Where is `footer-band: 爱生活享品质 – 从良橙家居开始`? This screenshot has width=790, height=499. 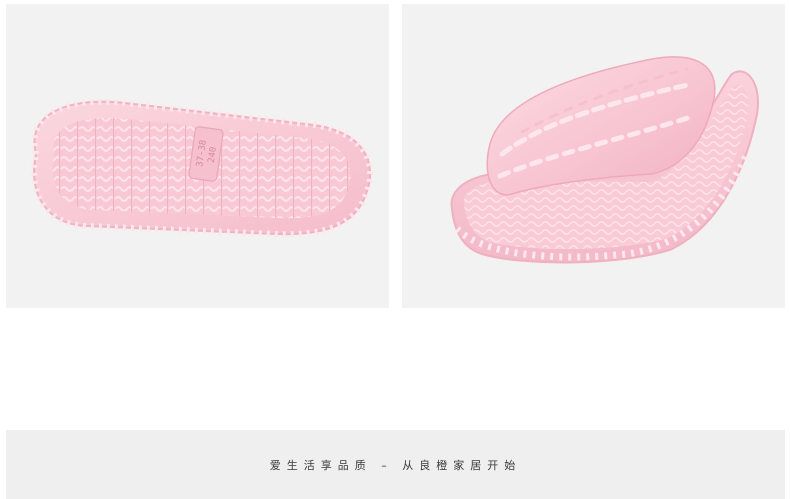 footer-band: 爱生活享品质 – 从良橙家居开始 is located at coordinates (395, 464).